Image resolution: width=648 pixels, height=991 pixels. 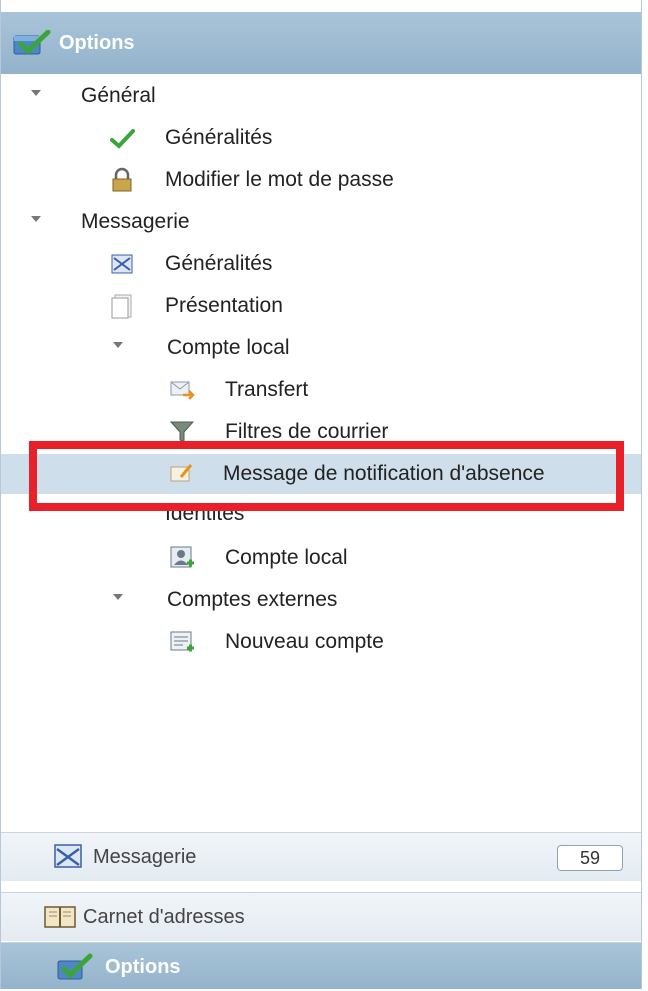 I want to click on highlight-annotation-box, so click(x=326, y=476).